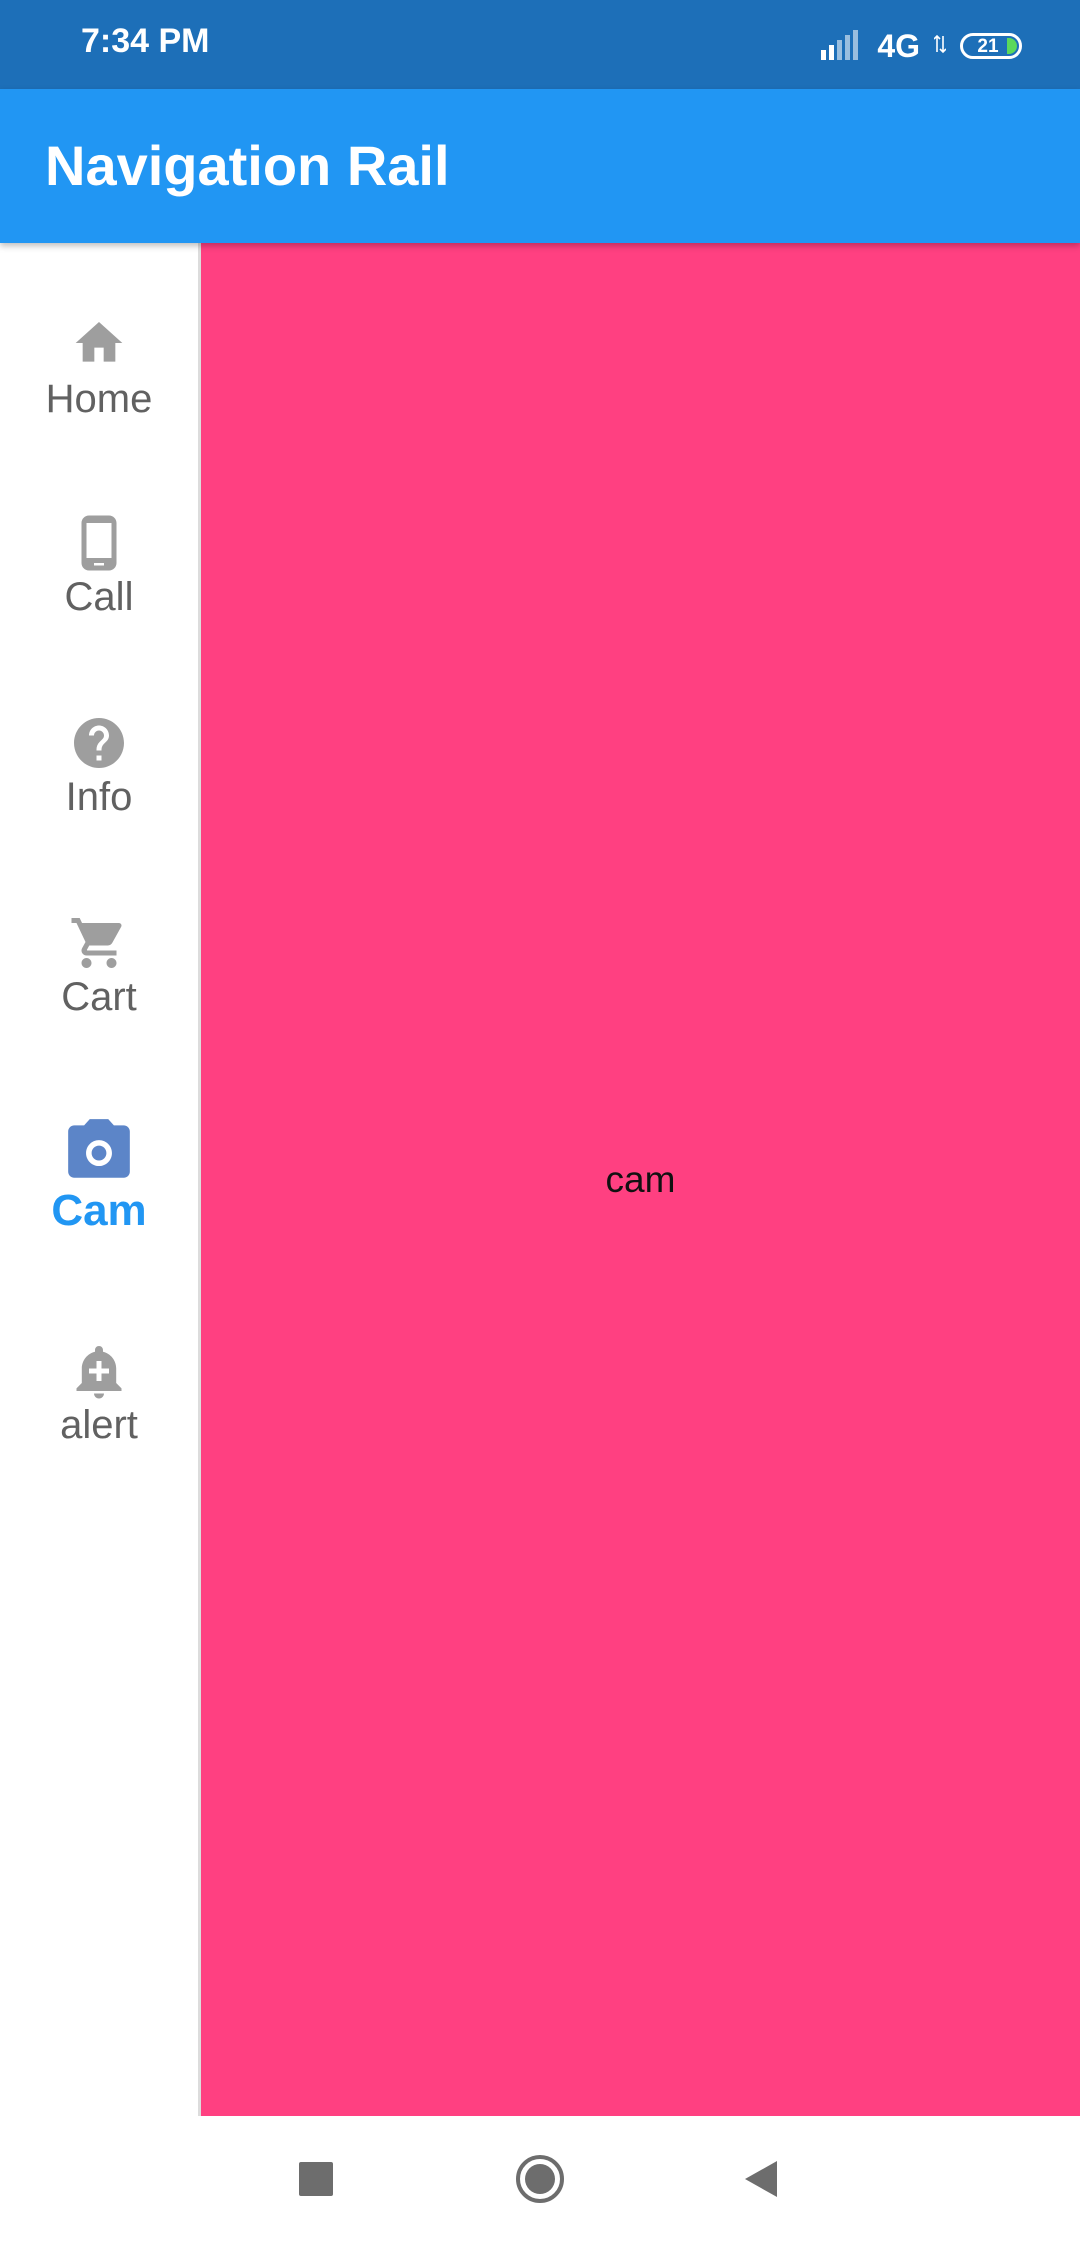  I want to click on back-button, so click(761, 2181).